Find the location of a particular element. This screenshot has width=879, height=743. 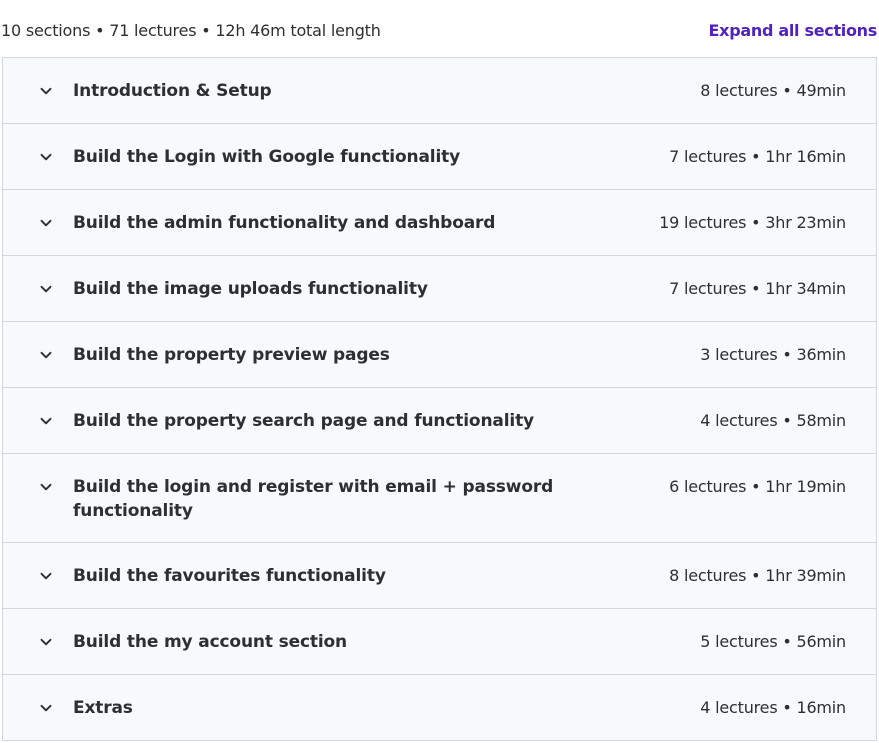

section-title: Build the image uploads functionality is located at coordinates (250, 289).